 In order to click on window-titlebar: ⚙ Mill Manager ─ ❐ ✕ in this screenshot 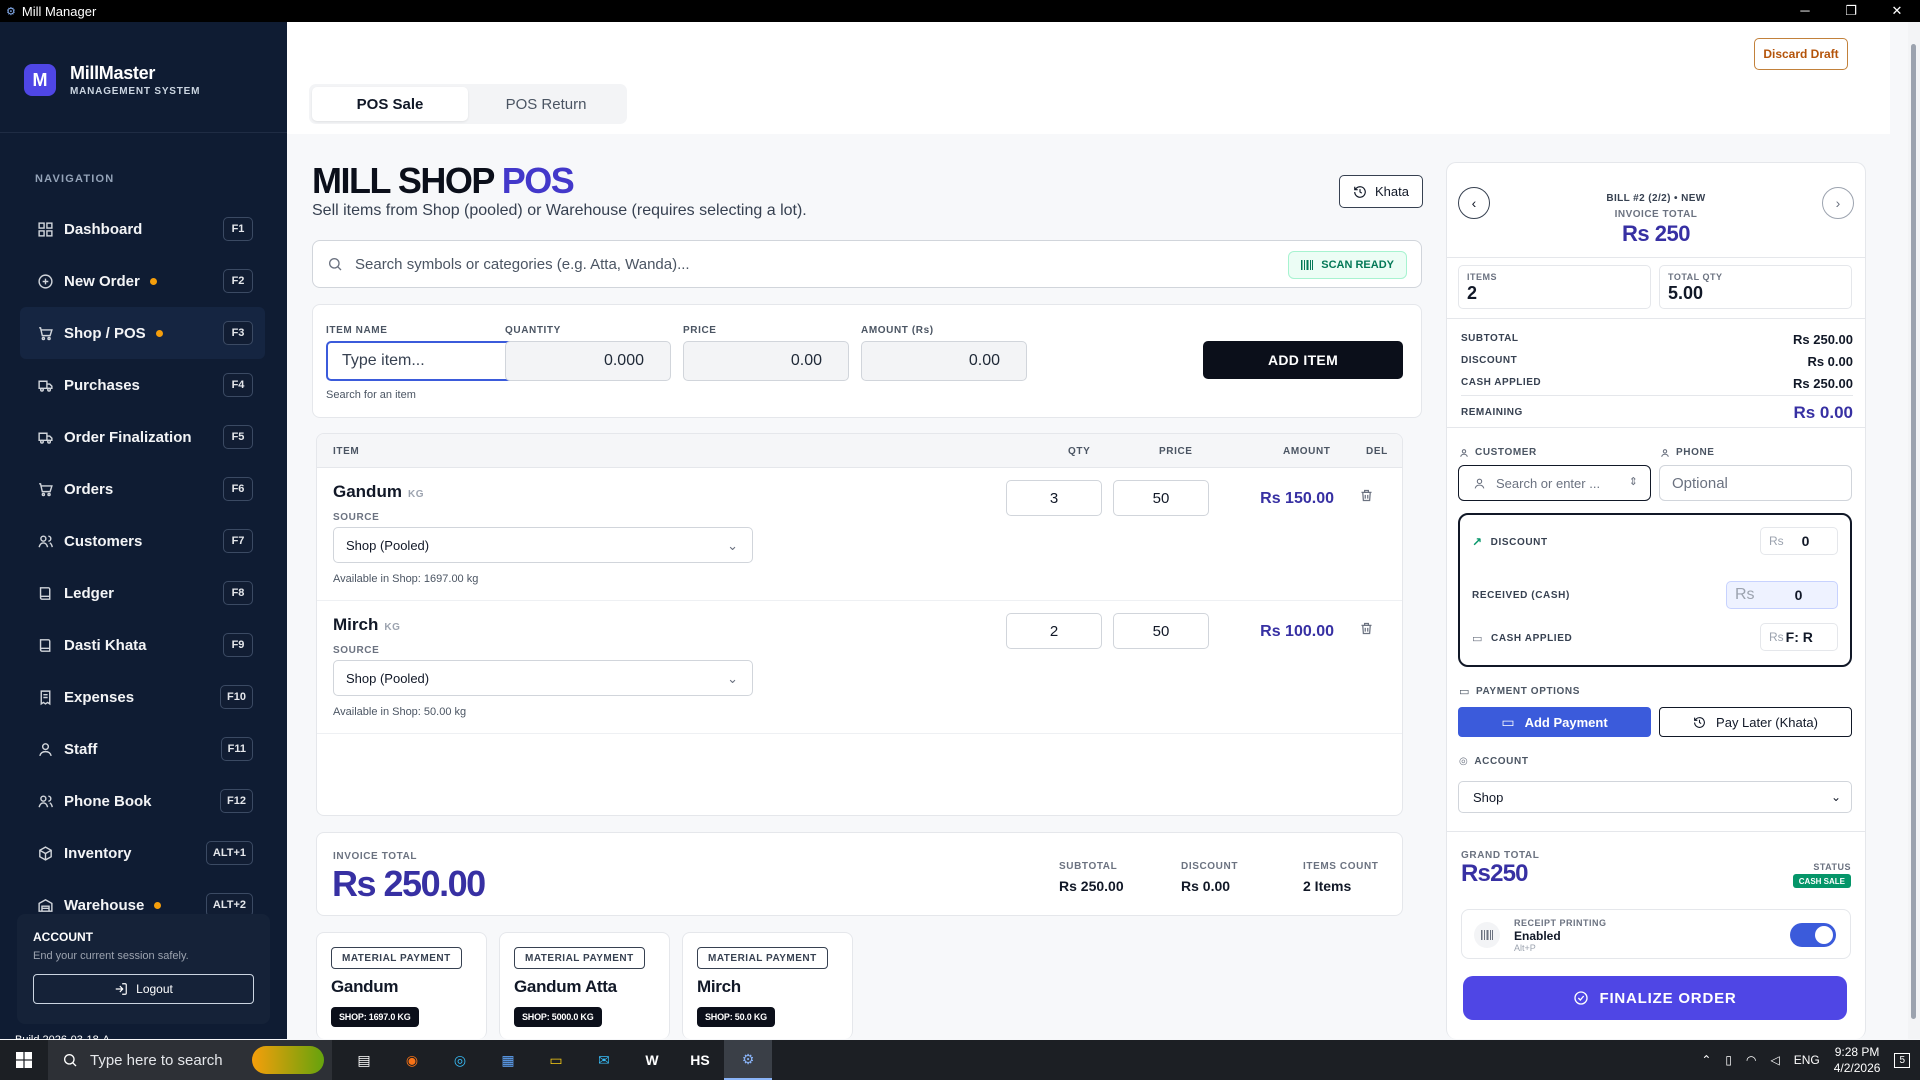, I will do `click(960, 11)`.